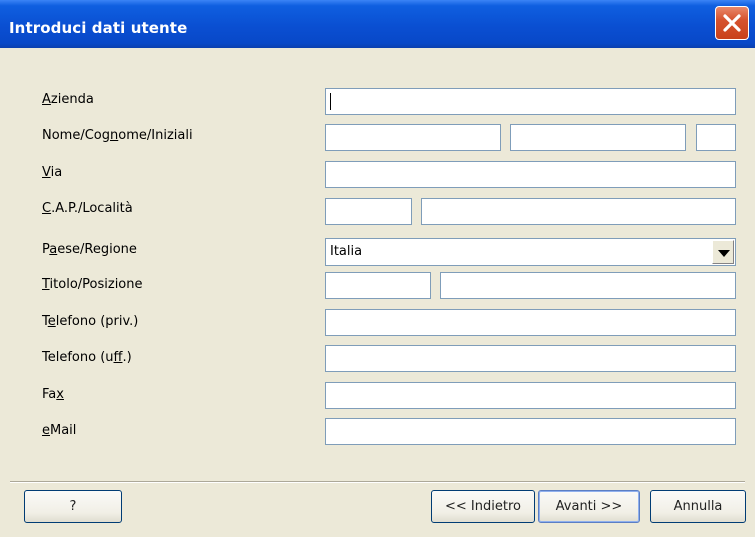 This screenshot has height=537, width=755. I want to click on fax-input, so click(530, 395).